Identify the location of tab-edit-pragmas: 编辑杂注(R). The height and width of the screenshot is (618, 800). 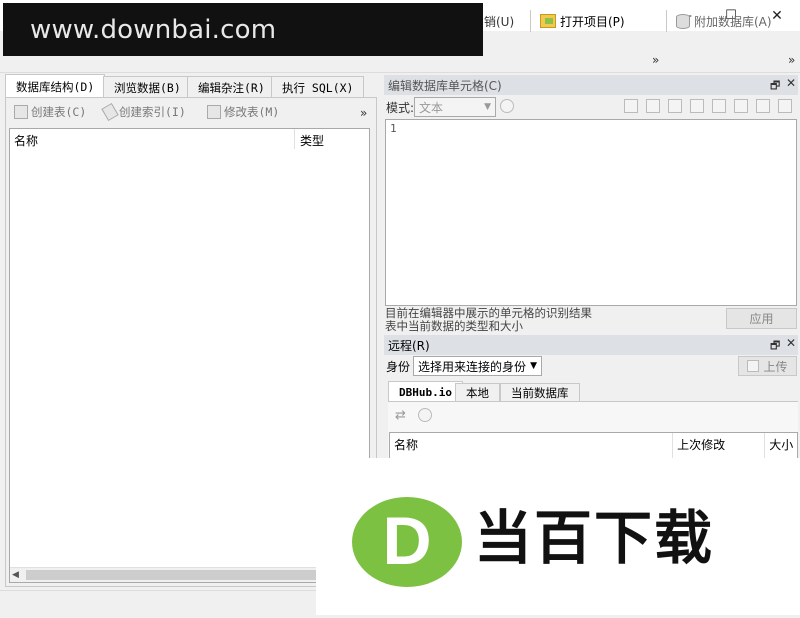
(231, 87).